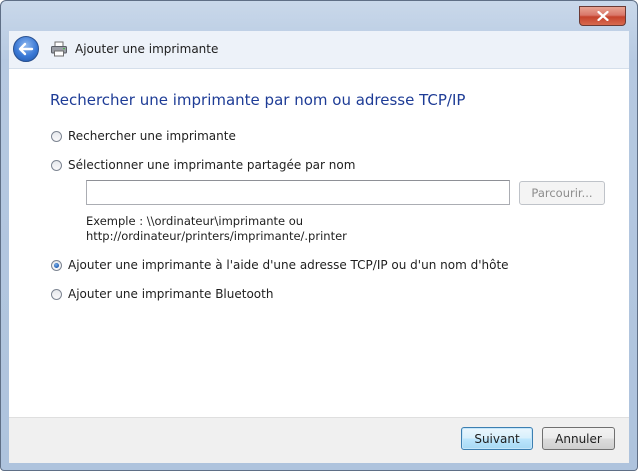 The width and height of the screenshot is (638, 471). What do you see at coordinates (56, 136) in the screenshot?
I see `radio-search-printer` at bounding box center [56, 136].